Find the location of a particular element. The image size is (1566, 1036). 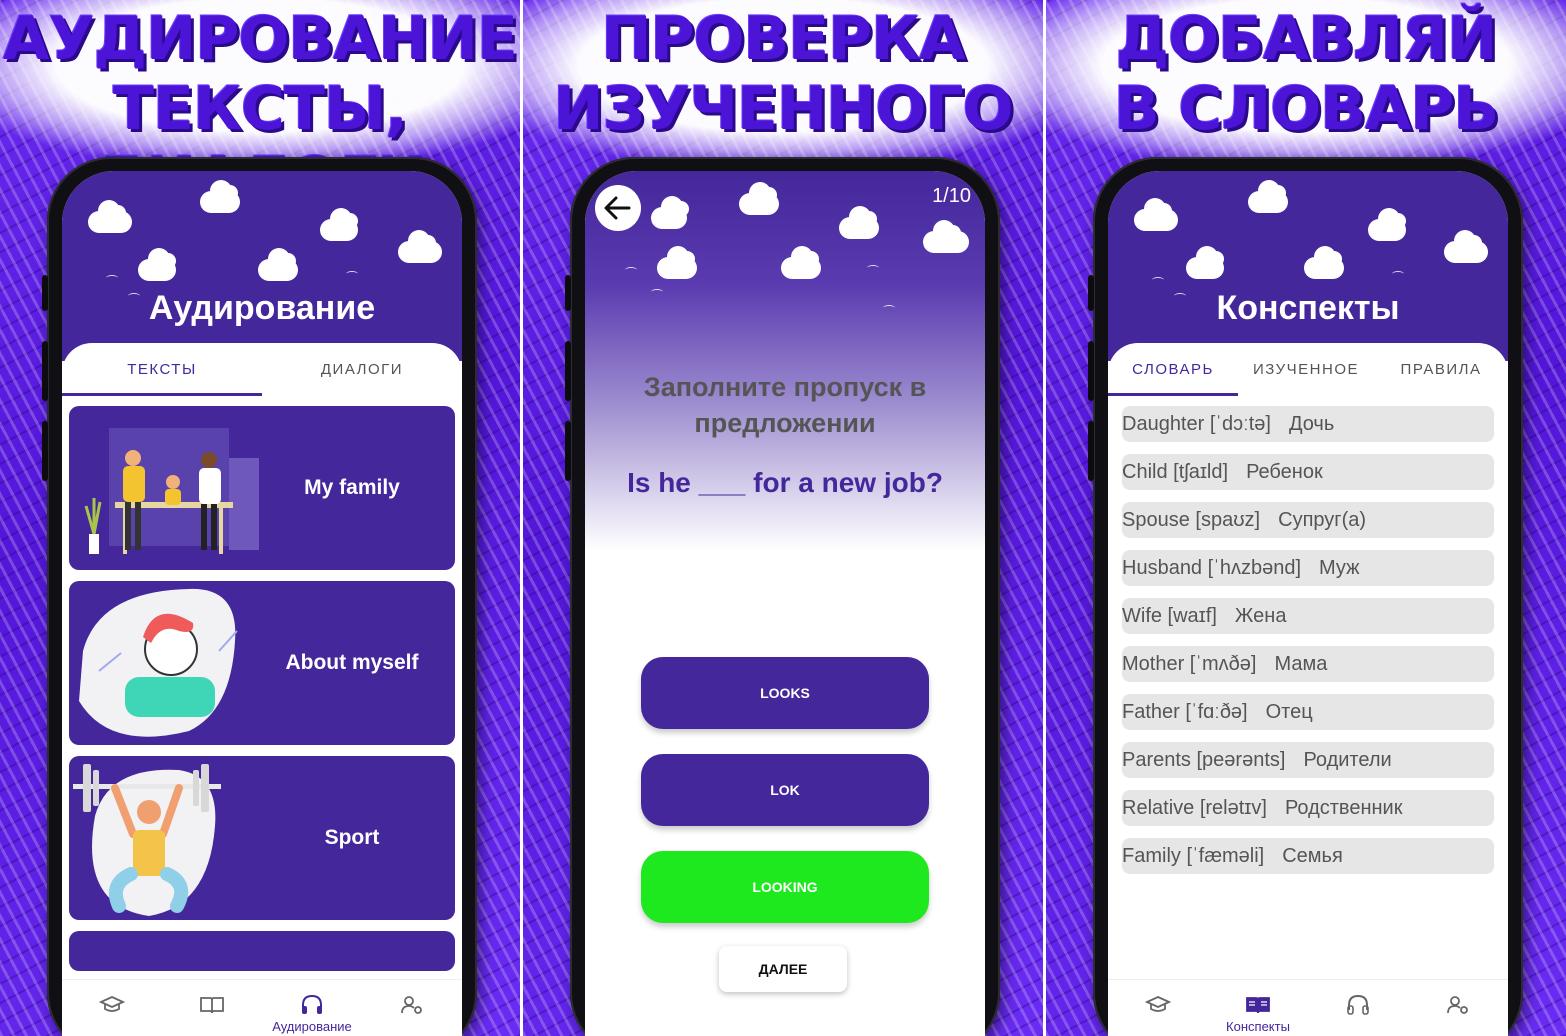

family-illustration is located at coordinates (171, 491).